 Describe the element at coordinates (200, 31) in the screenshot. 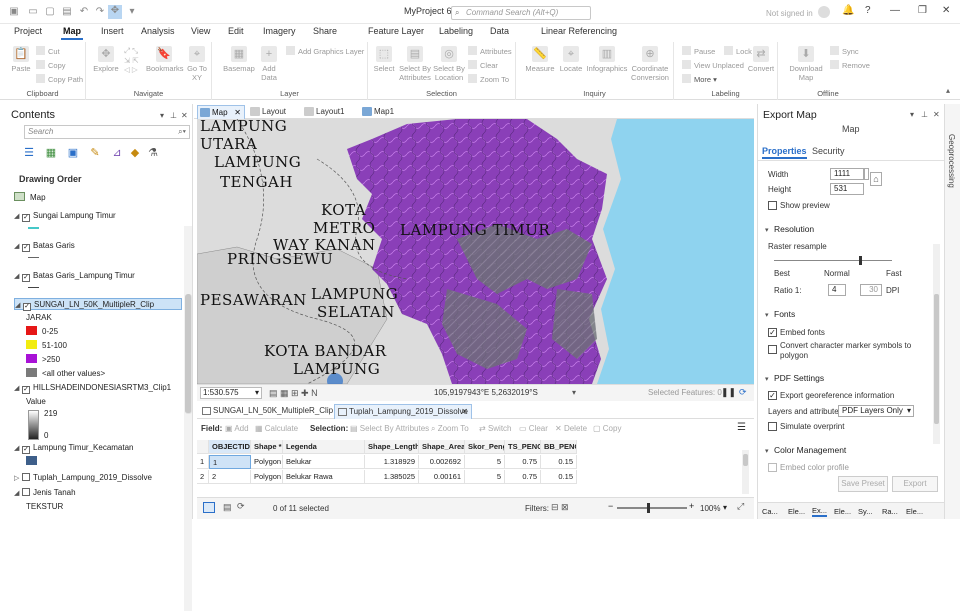

I see `tab-view: View` at that location.